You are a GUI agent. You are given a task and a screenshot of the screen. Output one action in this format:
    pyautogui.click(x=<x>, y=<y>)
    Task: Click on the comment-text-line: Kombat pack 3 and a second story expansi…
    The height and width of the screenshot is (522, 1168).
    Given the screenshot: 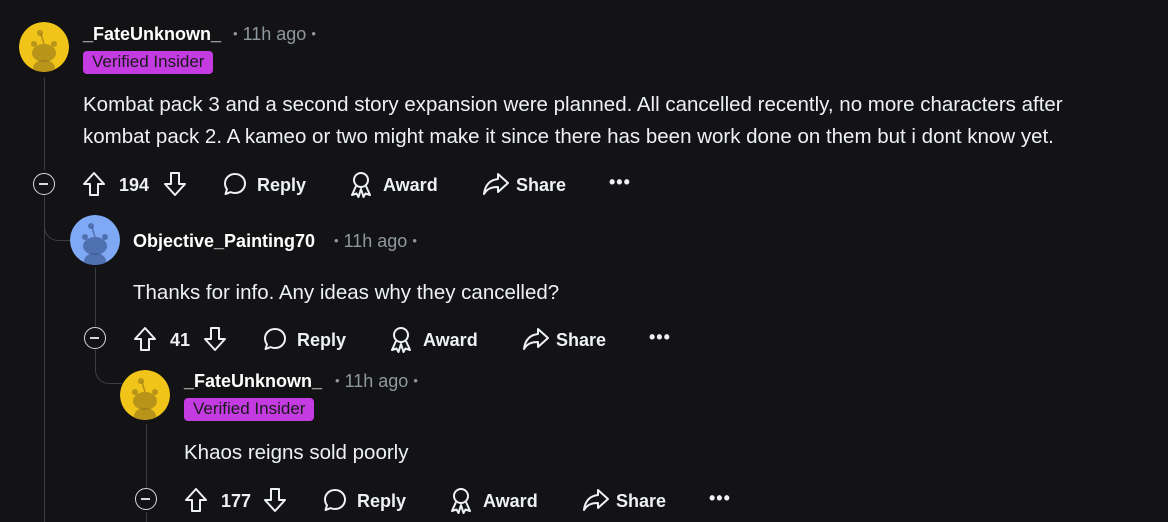 What is the action you would take?
    pyautogui.click(x=573, y=104)
    